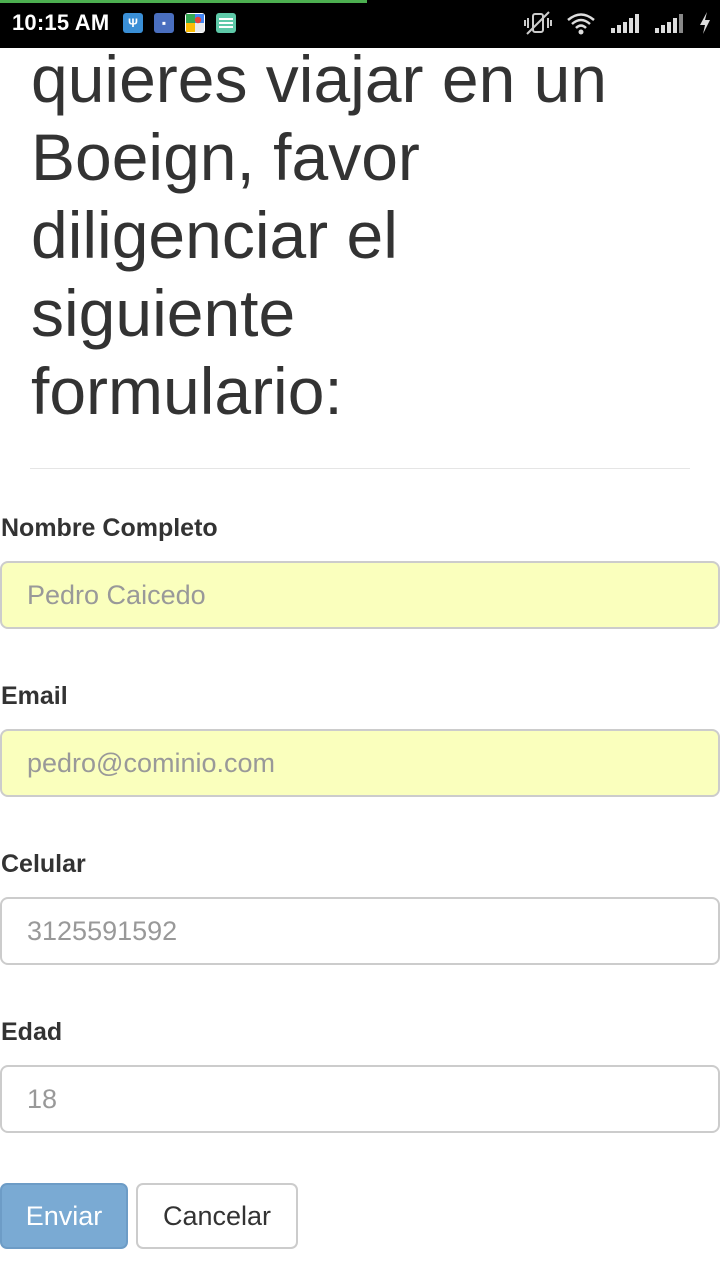 The height and width of the screenshot is (1280, 720). What do you see at coordinates (360, 468) in the screenshot?
I see `divider` at bounding box center [360, 468].